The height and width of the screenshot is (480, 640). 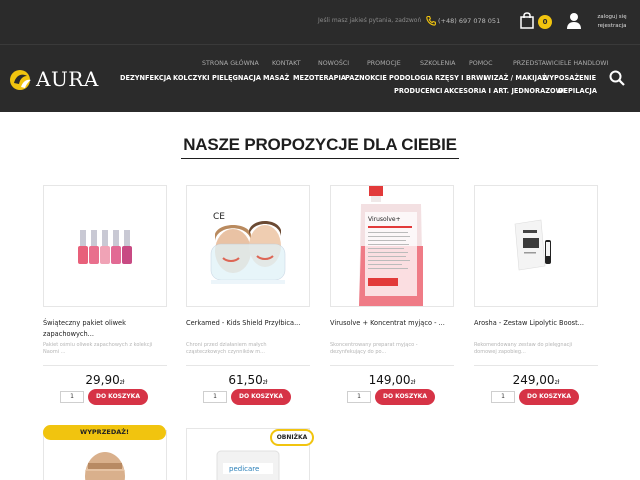 I want to click on nav-link-home: STRONA GŁÓWNA, so click(x=230, y=63).